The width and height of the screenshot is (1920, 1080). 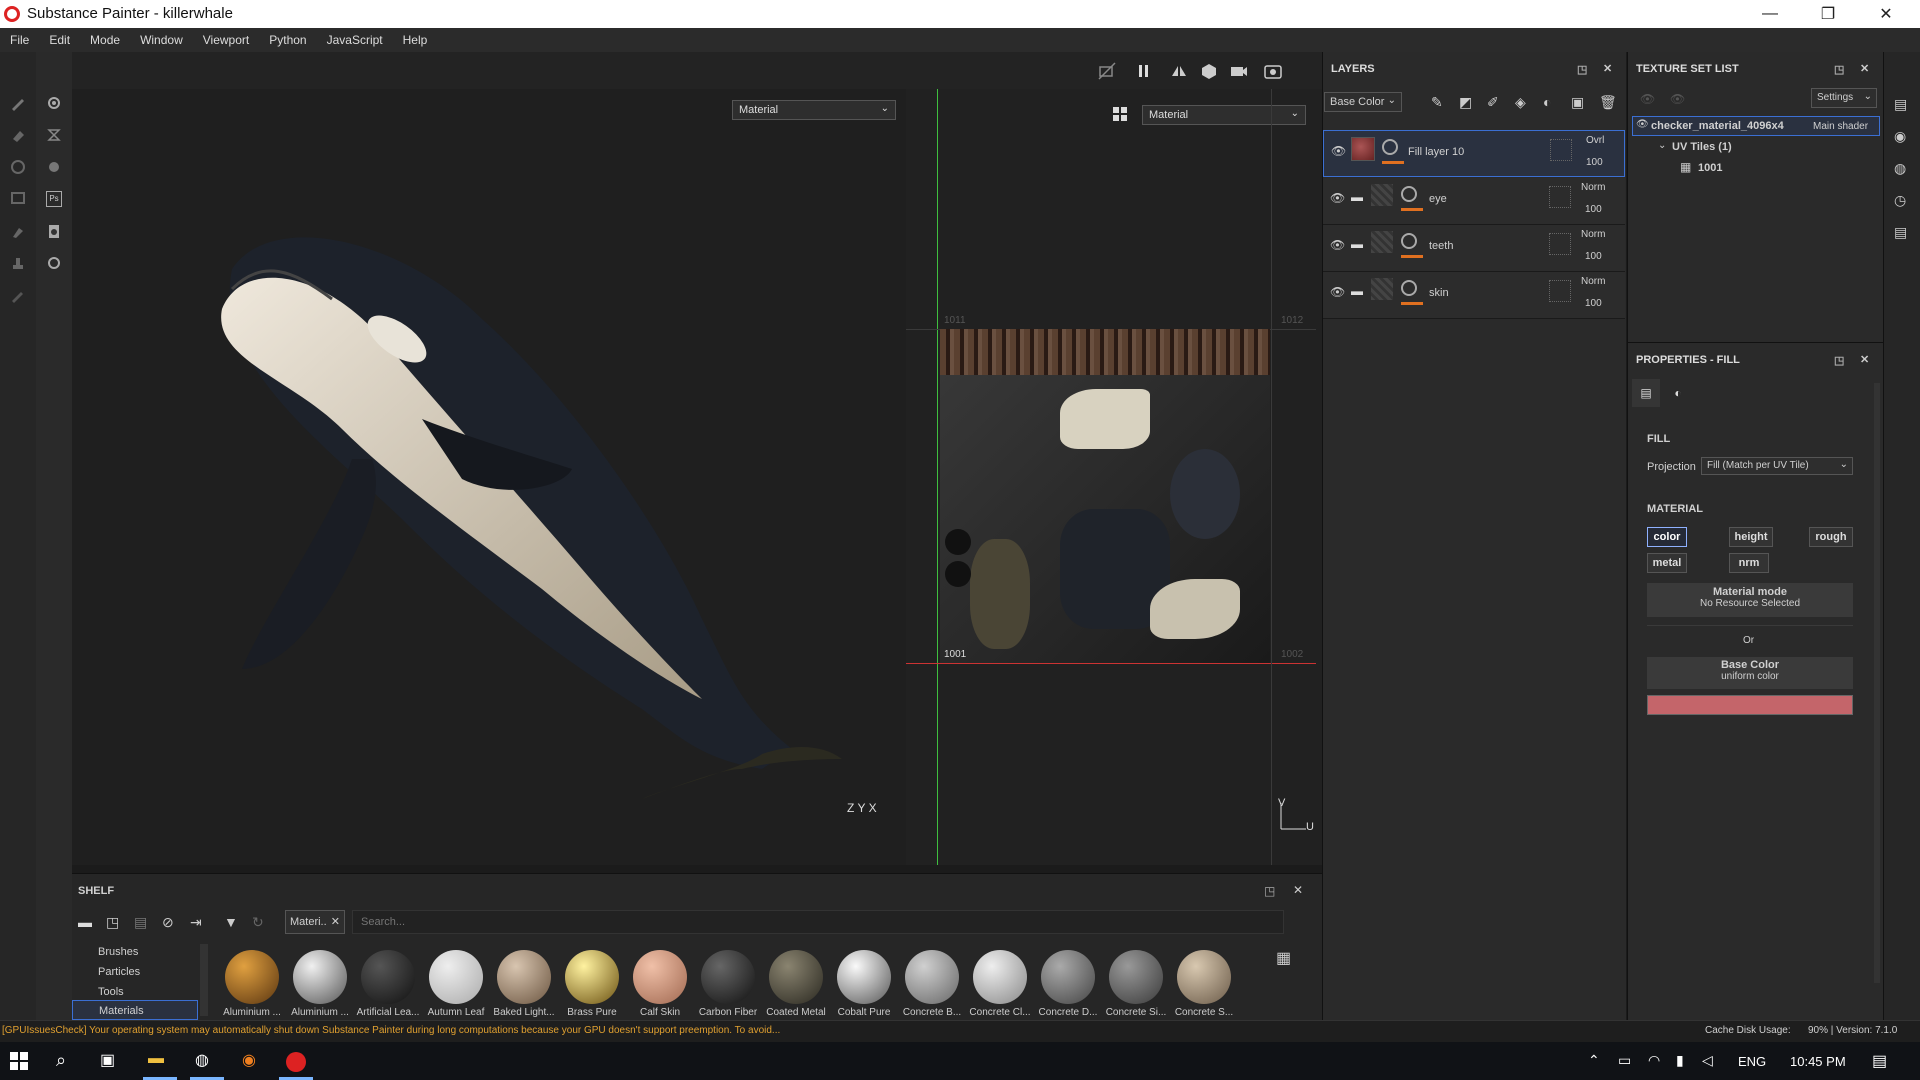 What do you see at coordinates (1756, 126) in the screenshot?
I see `texture-set-row: 👁 checker_material_4096x4 Main shader` at bounding box center [1756, 126].